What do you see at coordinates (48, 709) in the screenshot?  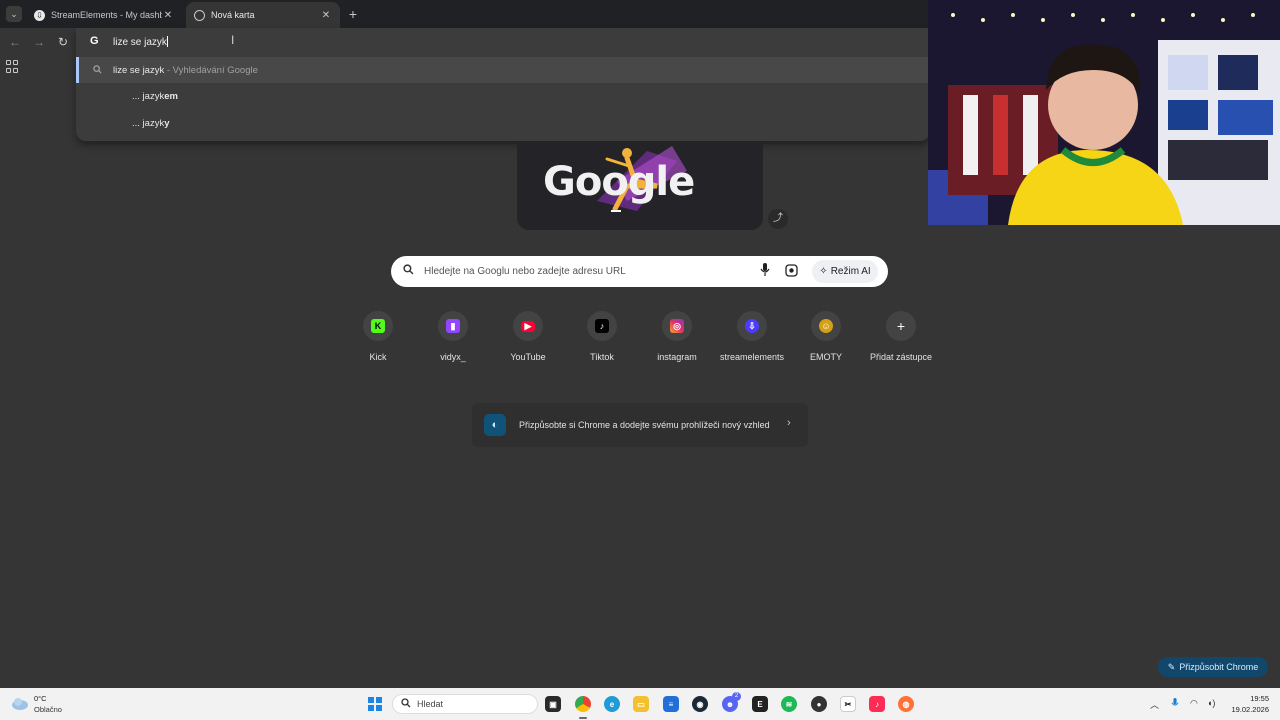 I see `weather-condition: Oblačno` at bounding box center [48, 709].